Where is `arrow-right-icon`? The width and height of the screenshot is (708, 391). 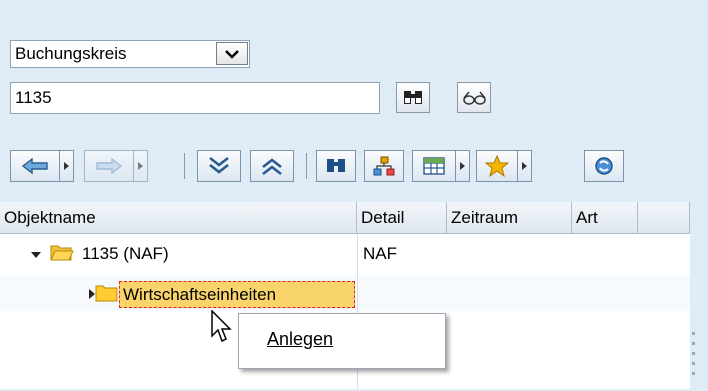
arrow-right-icon is located at coordinates (109, 166).